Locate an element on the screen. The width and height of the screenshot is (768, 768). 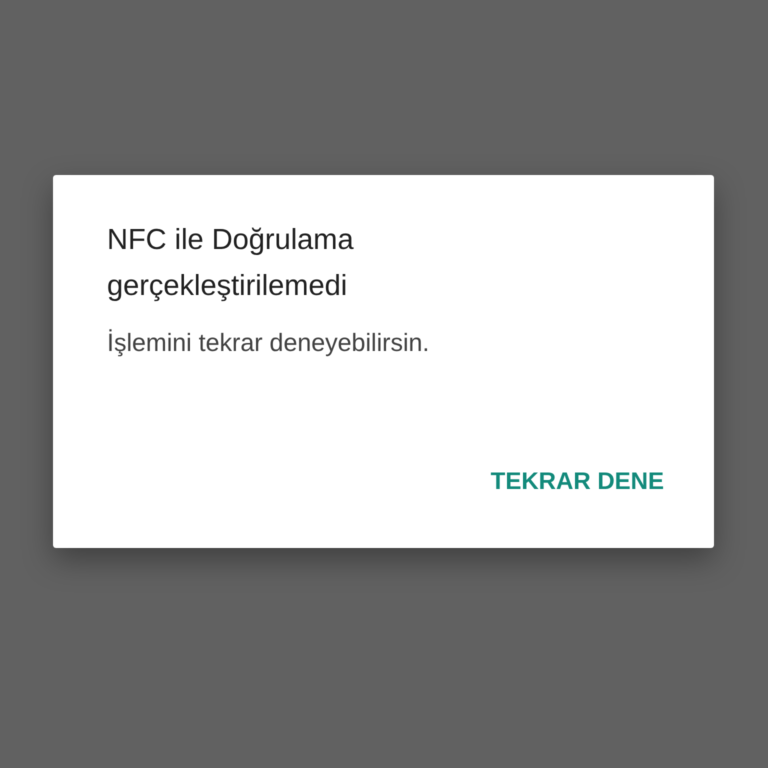
retry-button: TEKRAR DENE is located at coordinates (577, 482).